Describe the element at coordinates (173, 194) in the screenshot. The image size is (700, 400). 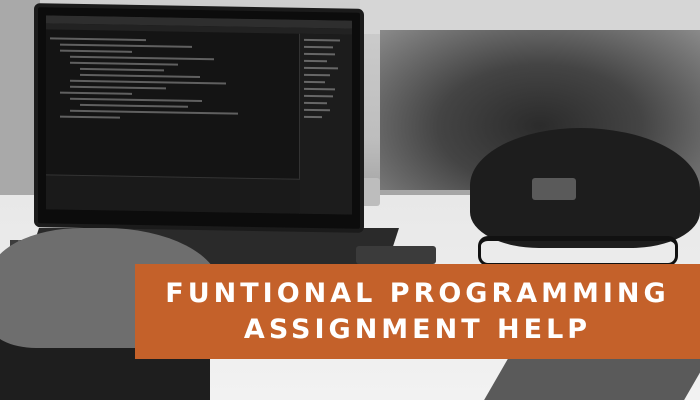
I see `console-panel` at that location.